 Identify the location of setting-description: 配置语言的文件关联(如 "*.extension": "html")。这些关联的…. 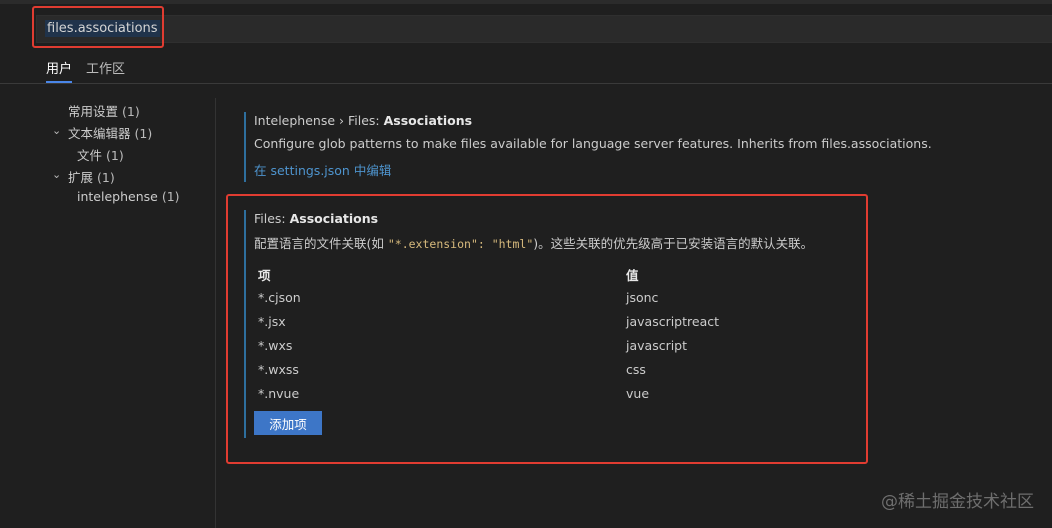
(533, 242).